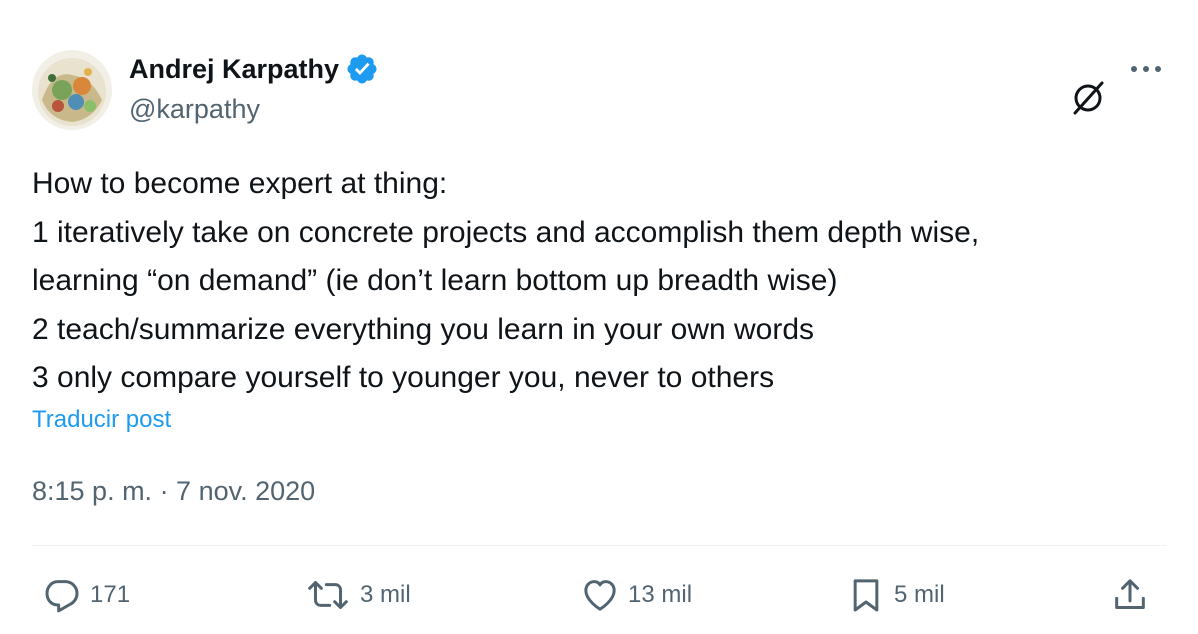 The height and width of the screenshot is (634, 1198). I want to click on bookmark-count: 5 mil, so click(919, 594).